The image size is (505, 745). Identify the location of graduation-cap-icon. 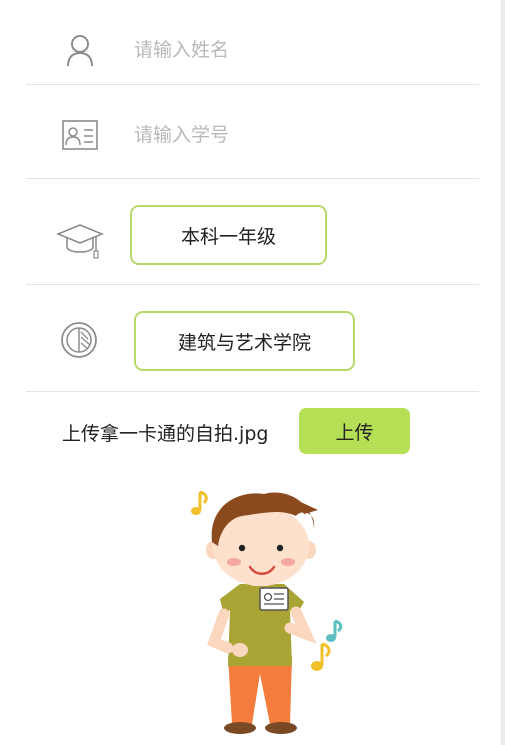
(80, 241).